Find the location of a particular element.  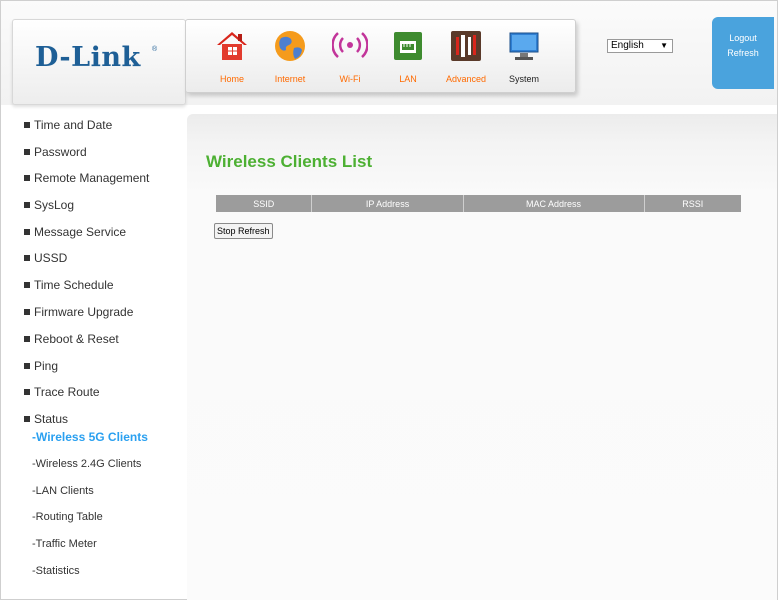

language-select: English ▼ is located at coordinates (640, 46).